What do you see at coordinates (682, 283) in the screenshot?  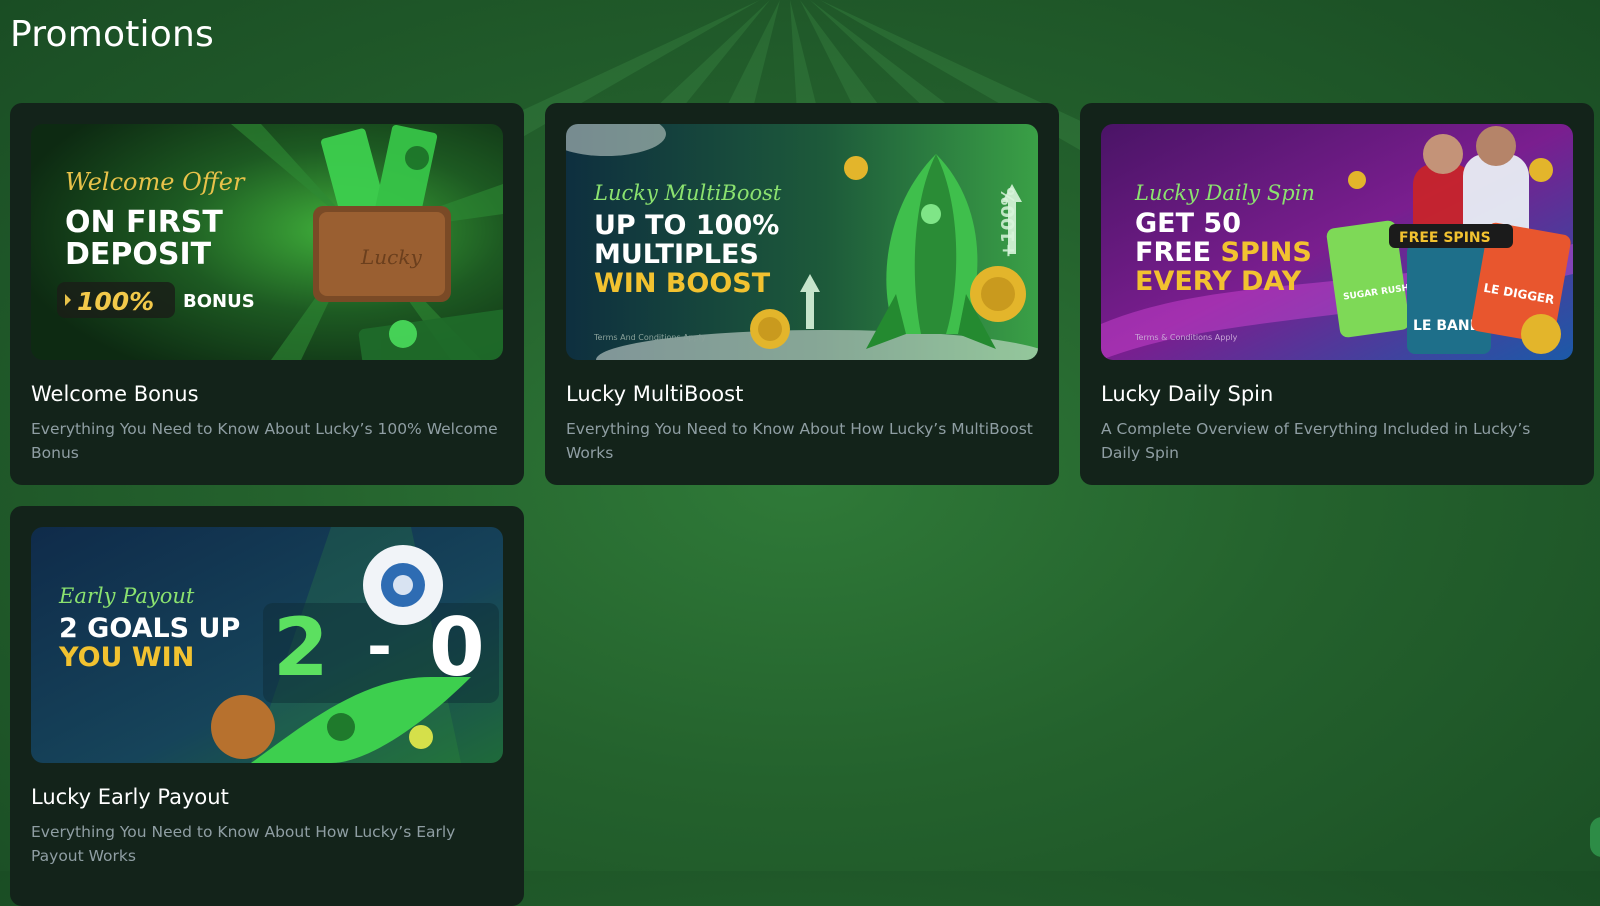 I see `multiboost-line3: WIN BOOST` at bounding box center [682, 283].